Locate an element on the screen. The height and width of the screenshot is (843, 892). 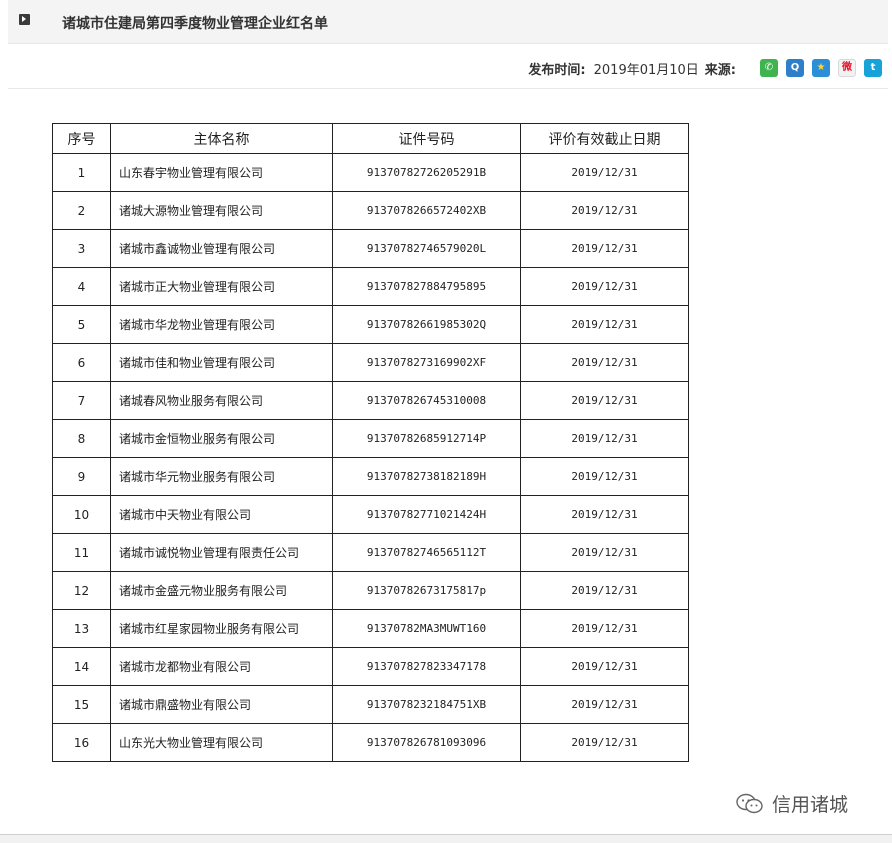
article-meta: 发布时间: 2019年01月10日 来源: ✆ Q ★ 微 t is located at coordinates (705, 68).